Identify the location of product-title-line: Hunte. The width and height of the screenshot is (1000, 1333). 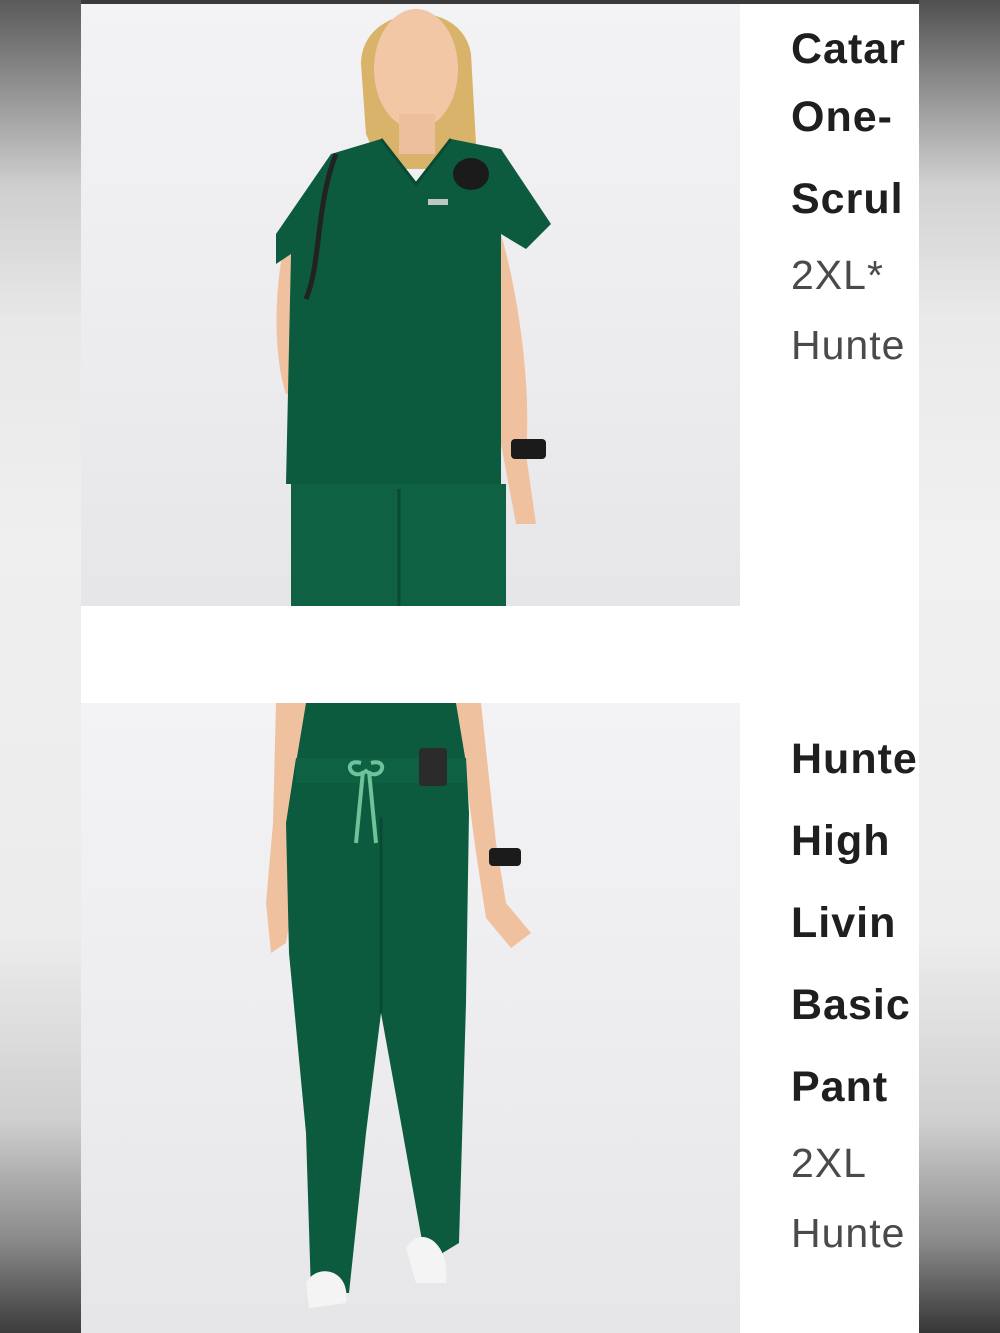
(855, 759).